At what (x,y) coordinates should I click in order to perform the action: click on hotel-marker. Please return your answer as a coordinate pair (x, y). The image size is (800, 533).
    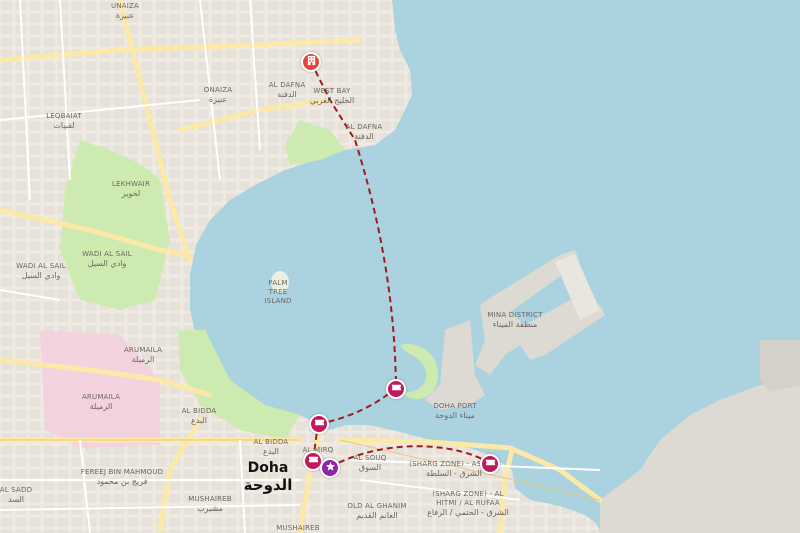
    Looking at the image, I should click on (311, 62).